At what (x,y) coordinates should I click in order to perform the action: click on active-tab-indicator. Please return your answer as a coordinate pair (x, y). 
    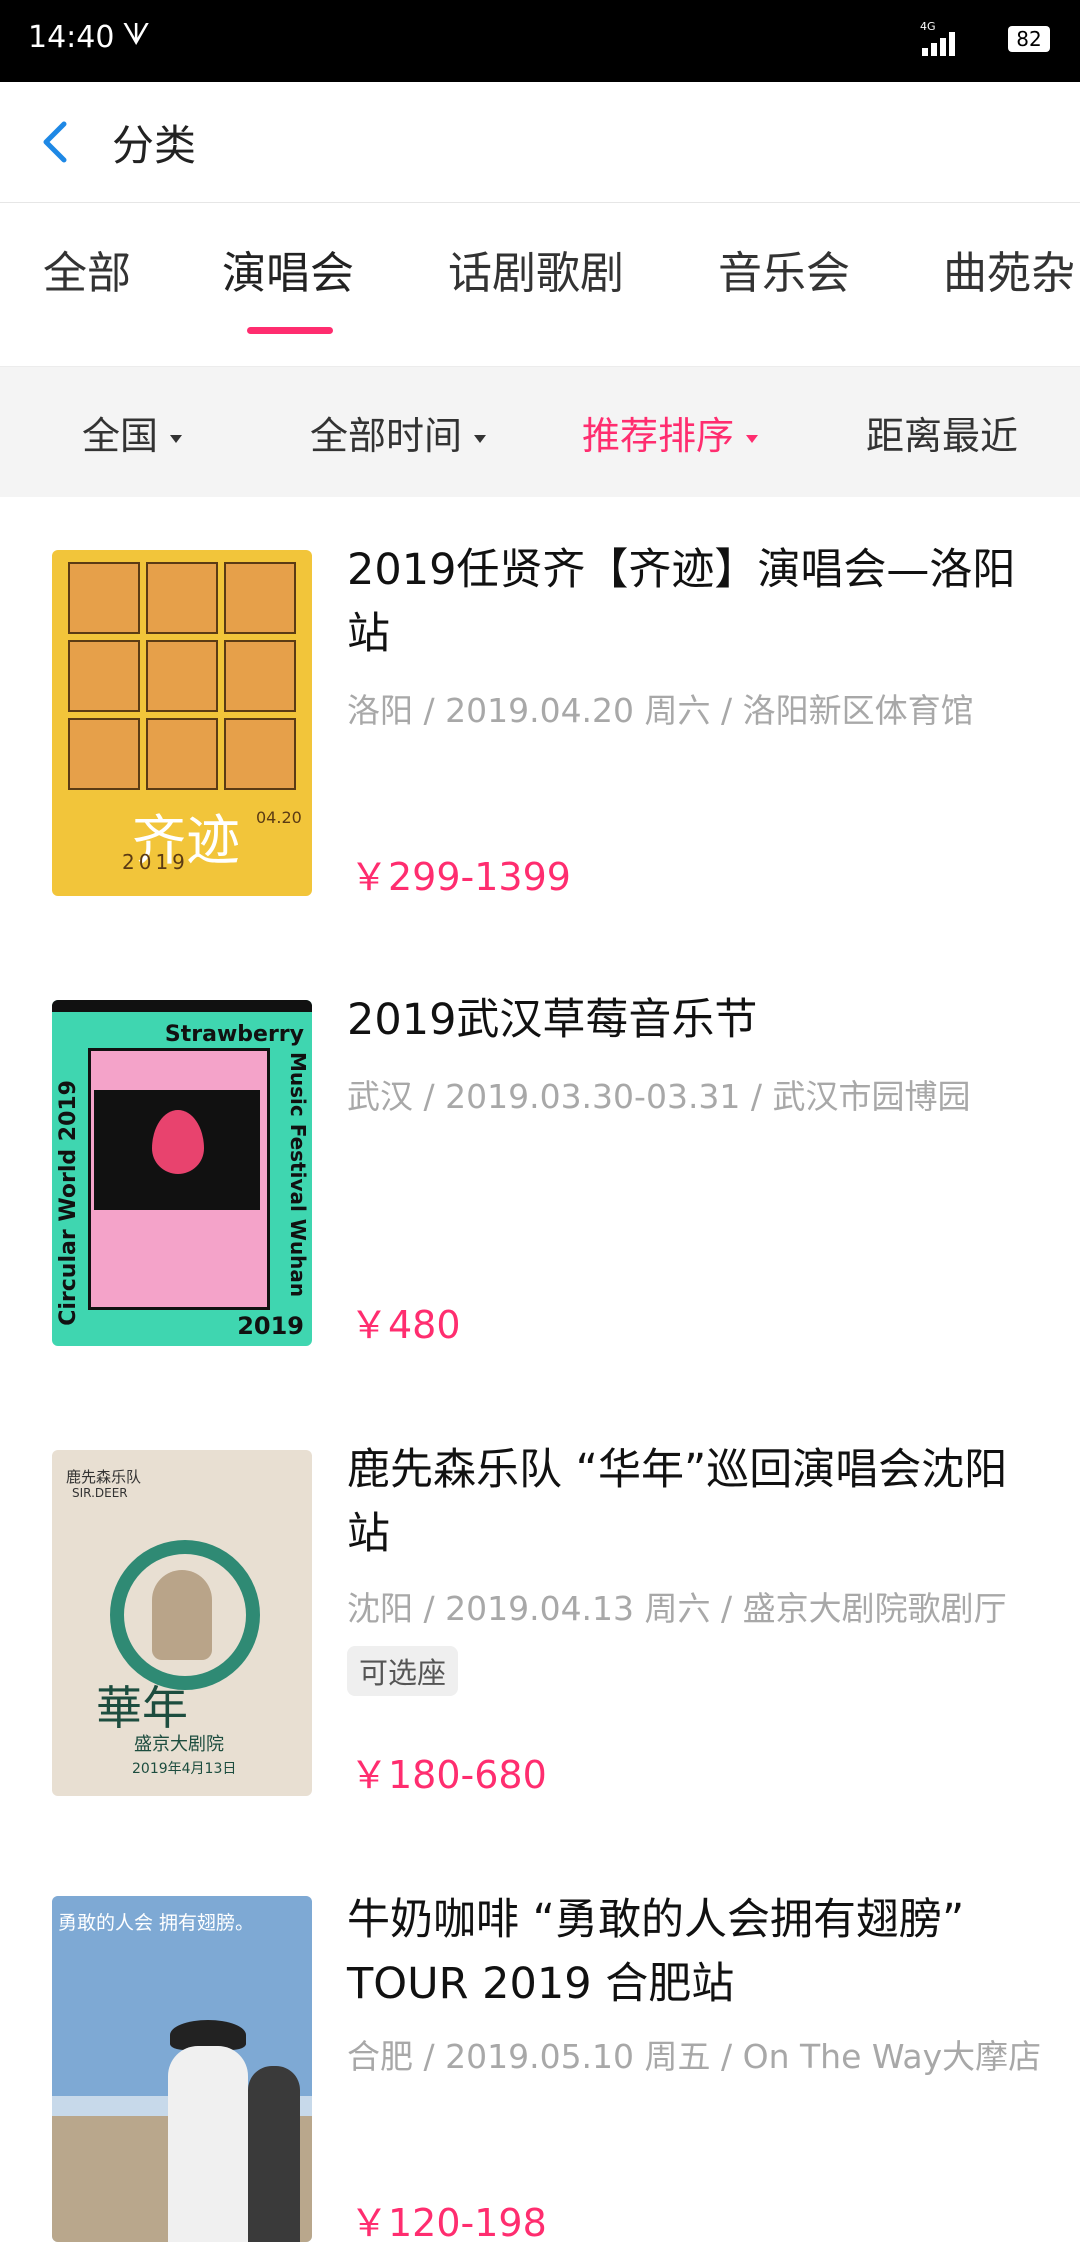
    Looking at the image, I should click on (290, 330).